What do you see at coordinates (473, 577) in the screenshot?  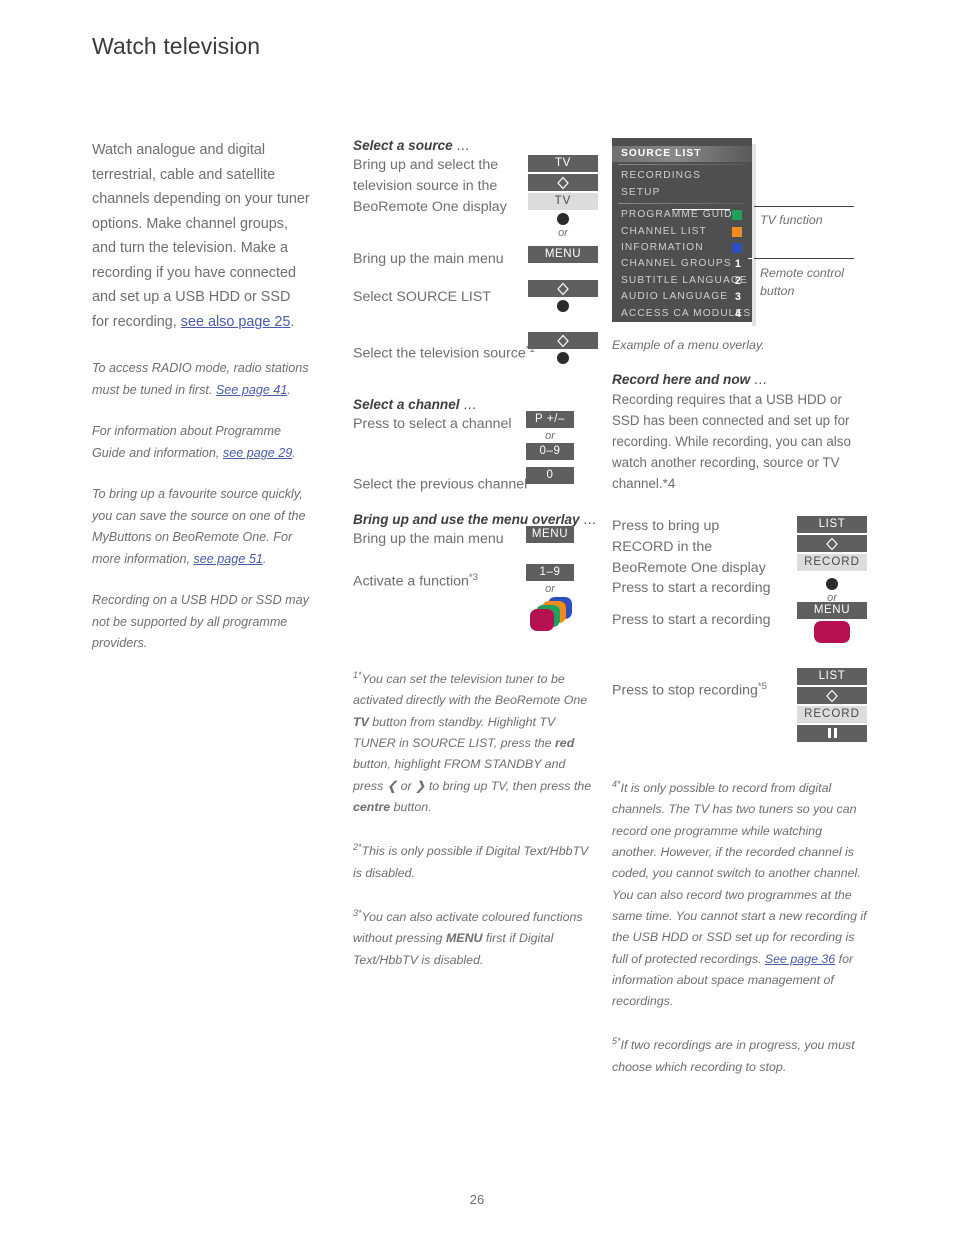 I see `row-label-footnote-ref: *3` at bounding box center [473, 577].